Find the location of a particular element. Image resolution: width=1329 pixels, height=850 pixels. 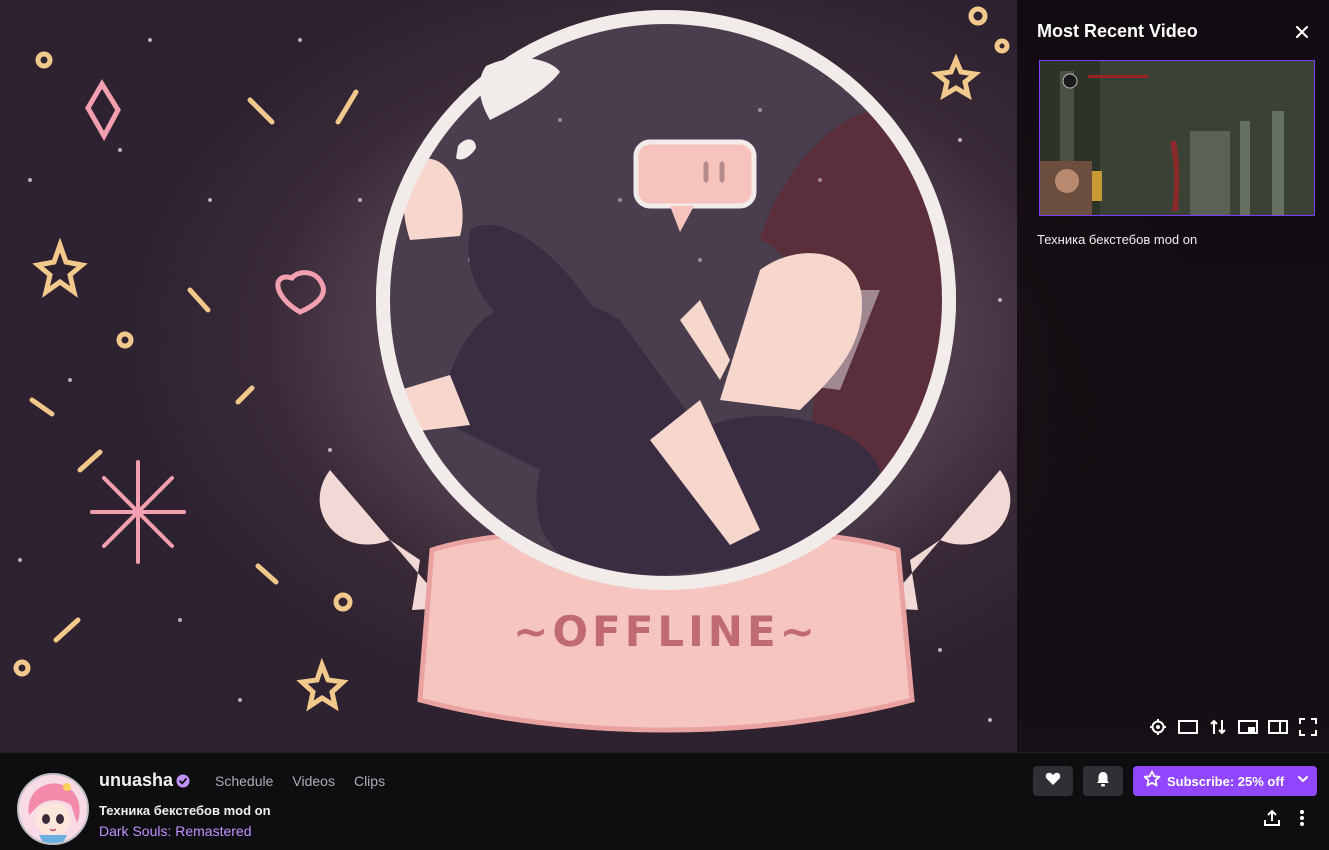

notifications-button is located at coordinates (1103, 781).